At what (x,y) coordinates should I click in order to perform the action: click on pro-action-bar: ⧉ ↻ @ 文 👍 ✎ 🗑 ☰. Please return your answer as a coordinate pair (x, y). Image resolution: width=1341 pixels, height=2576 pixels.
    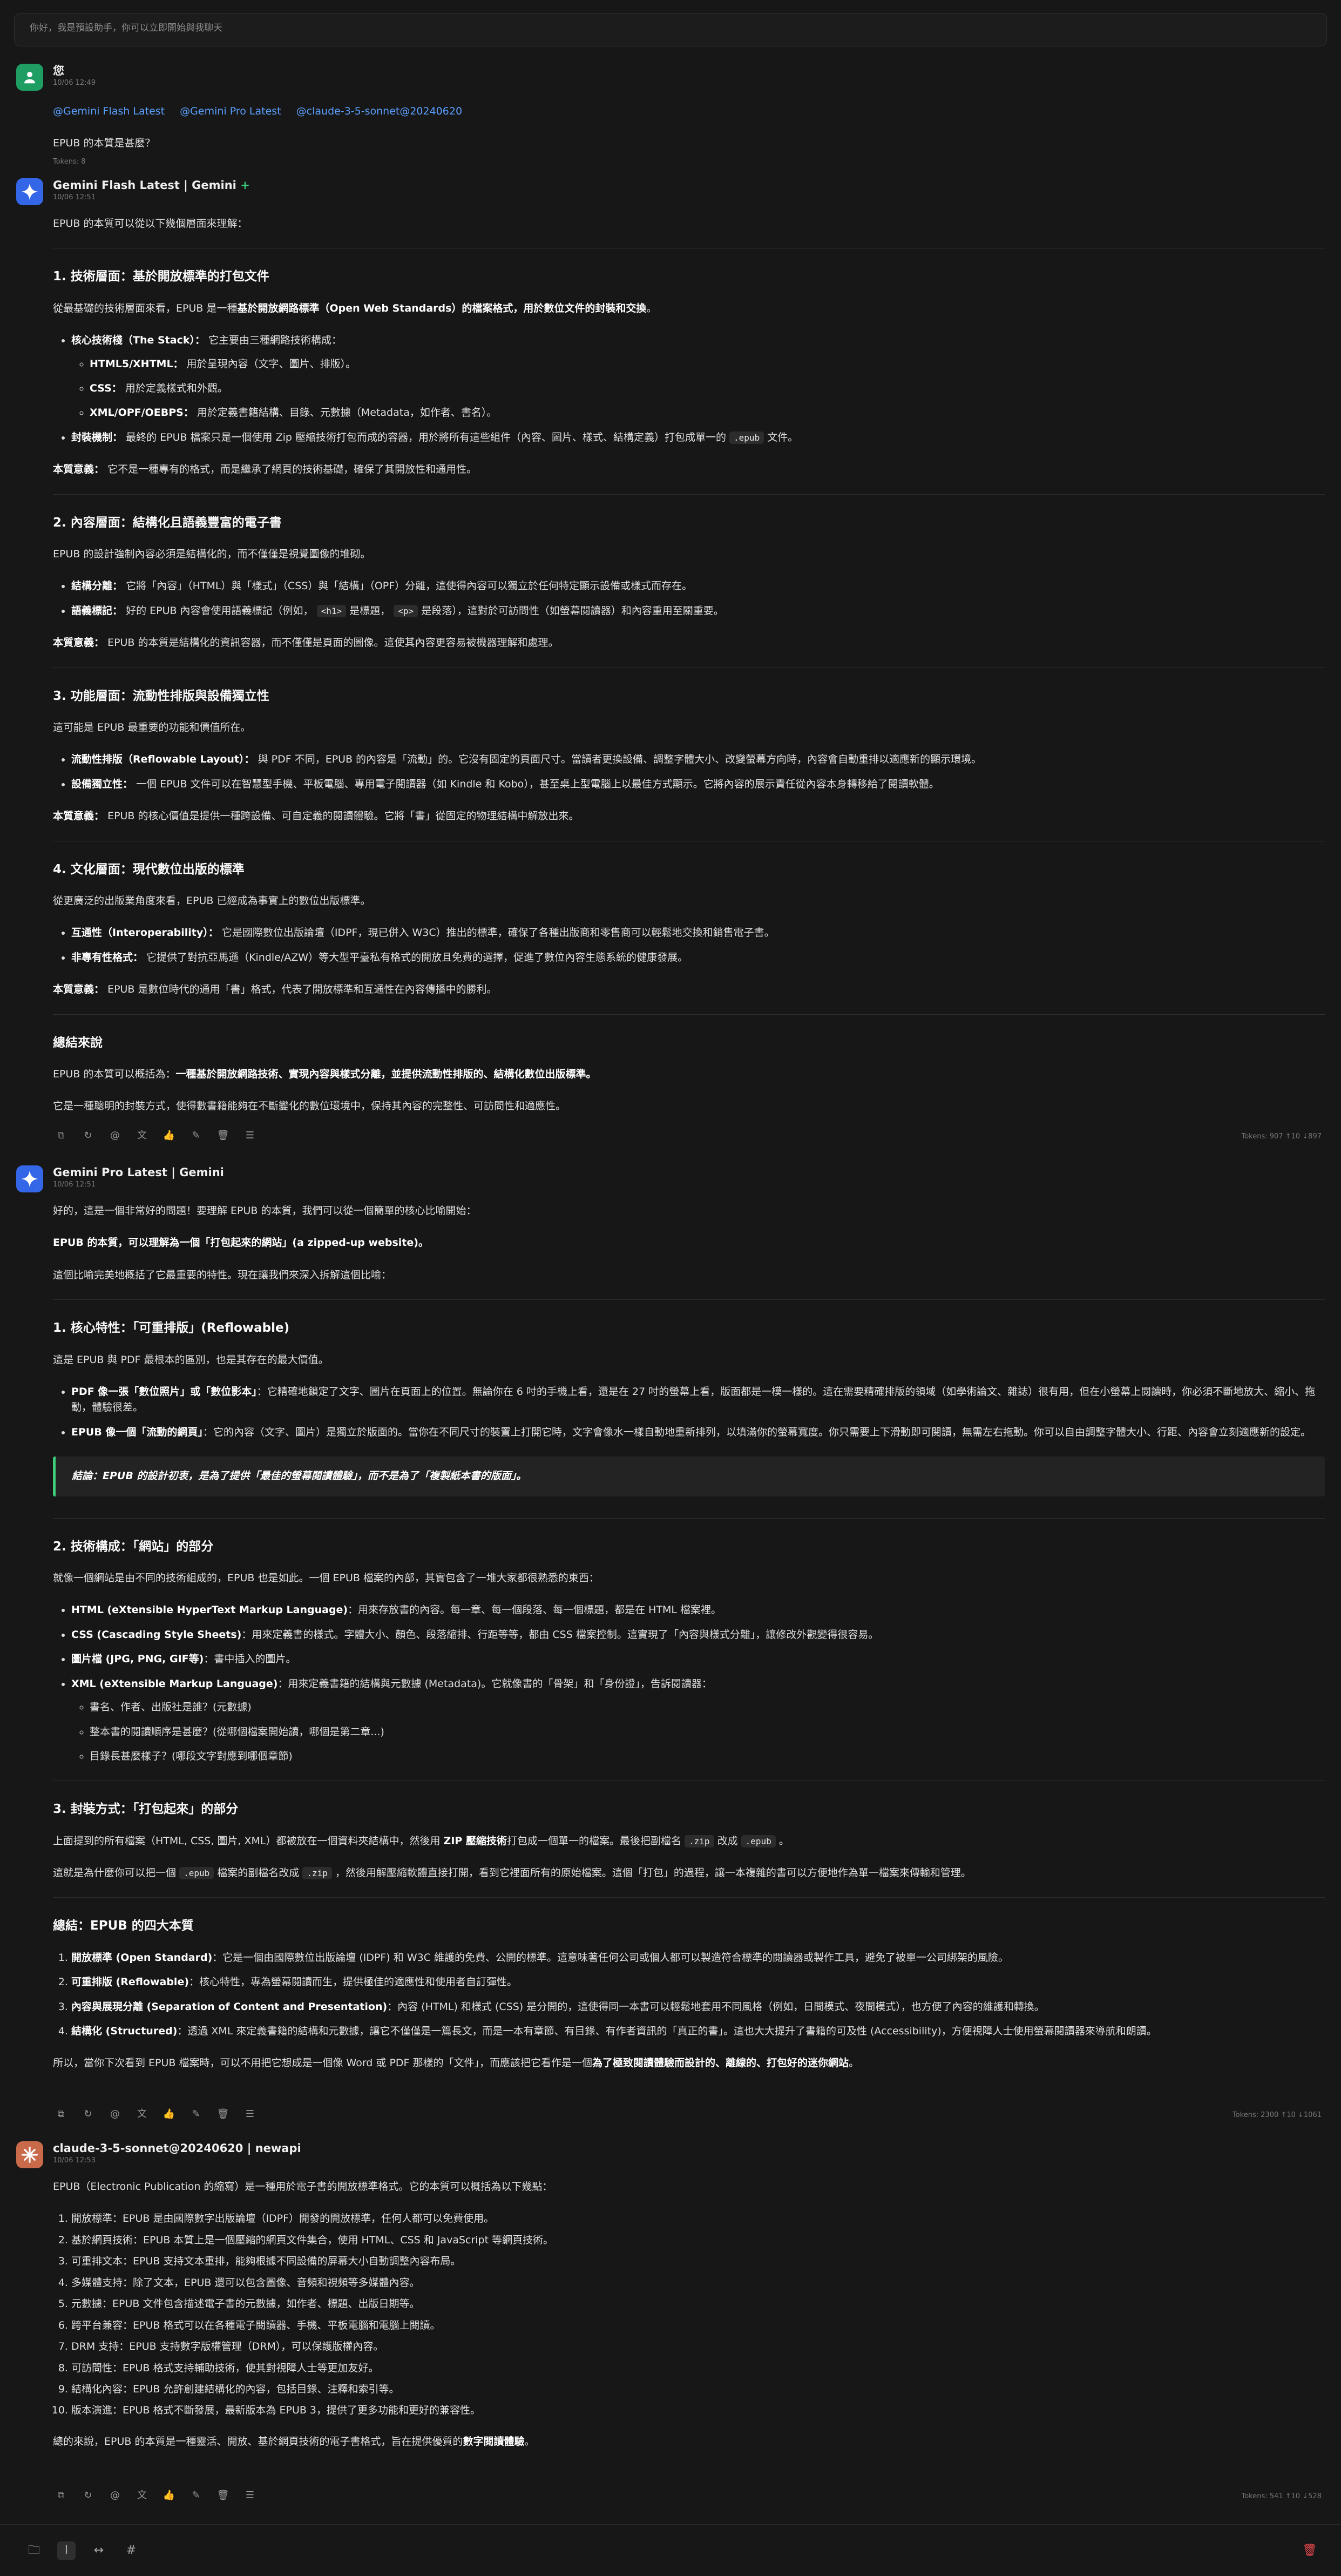
    Looking at the image, I should click on (155, 2114).